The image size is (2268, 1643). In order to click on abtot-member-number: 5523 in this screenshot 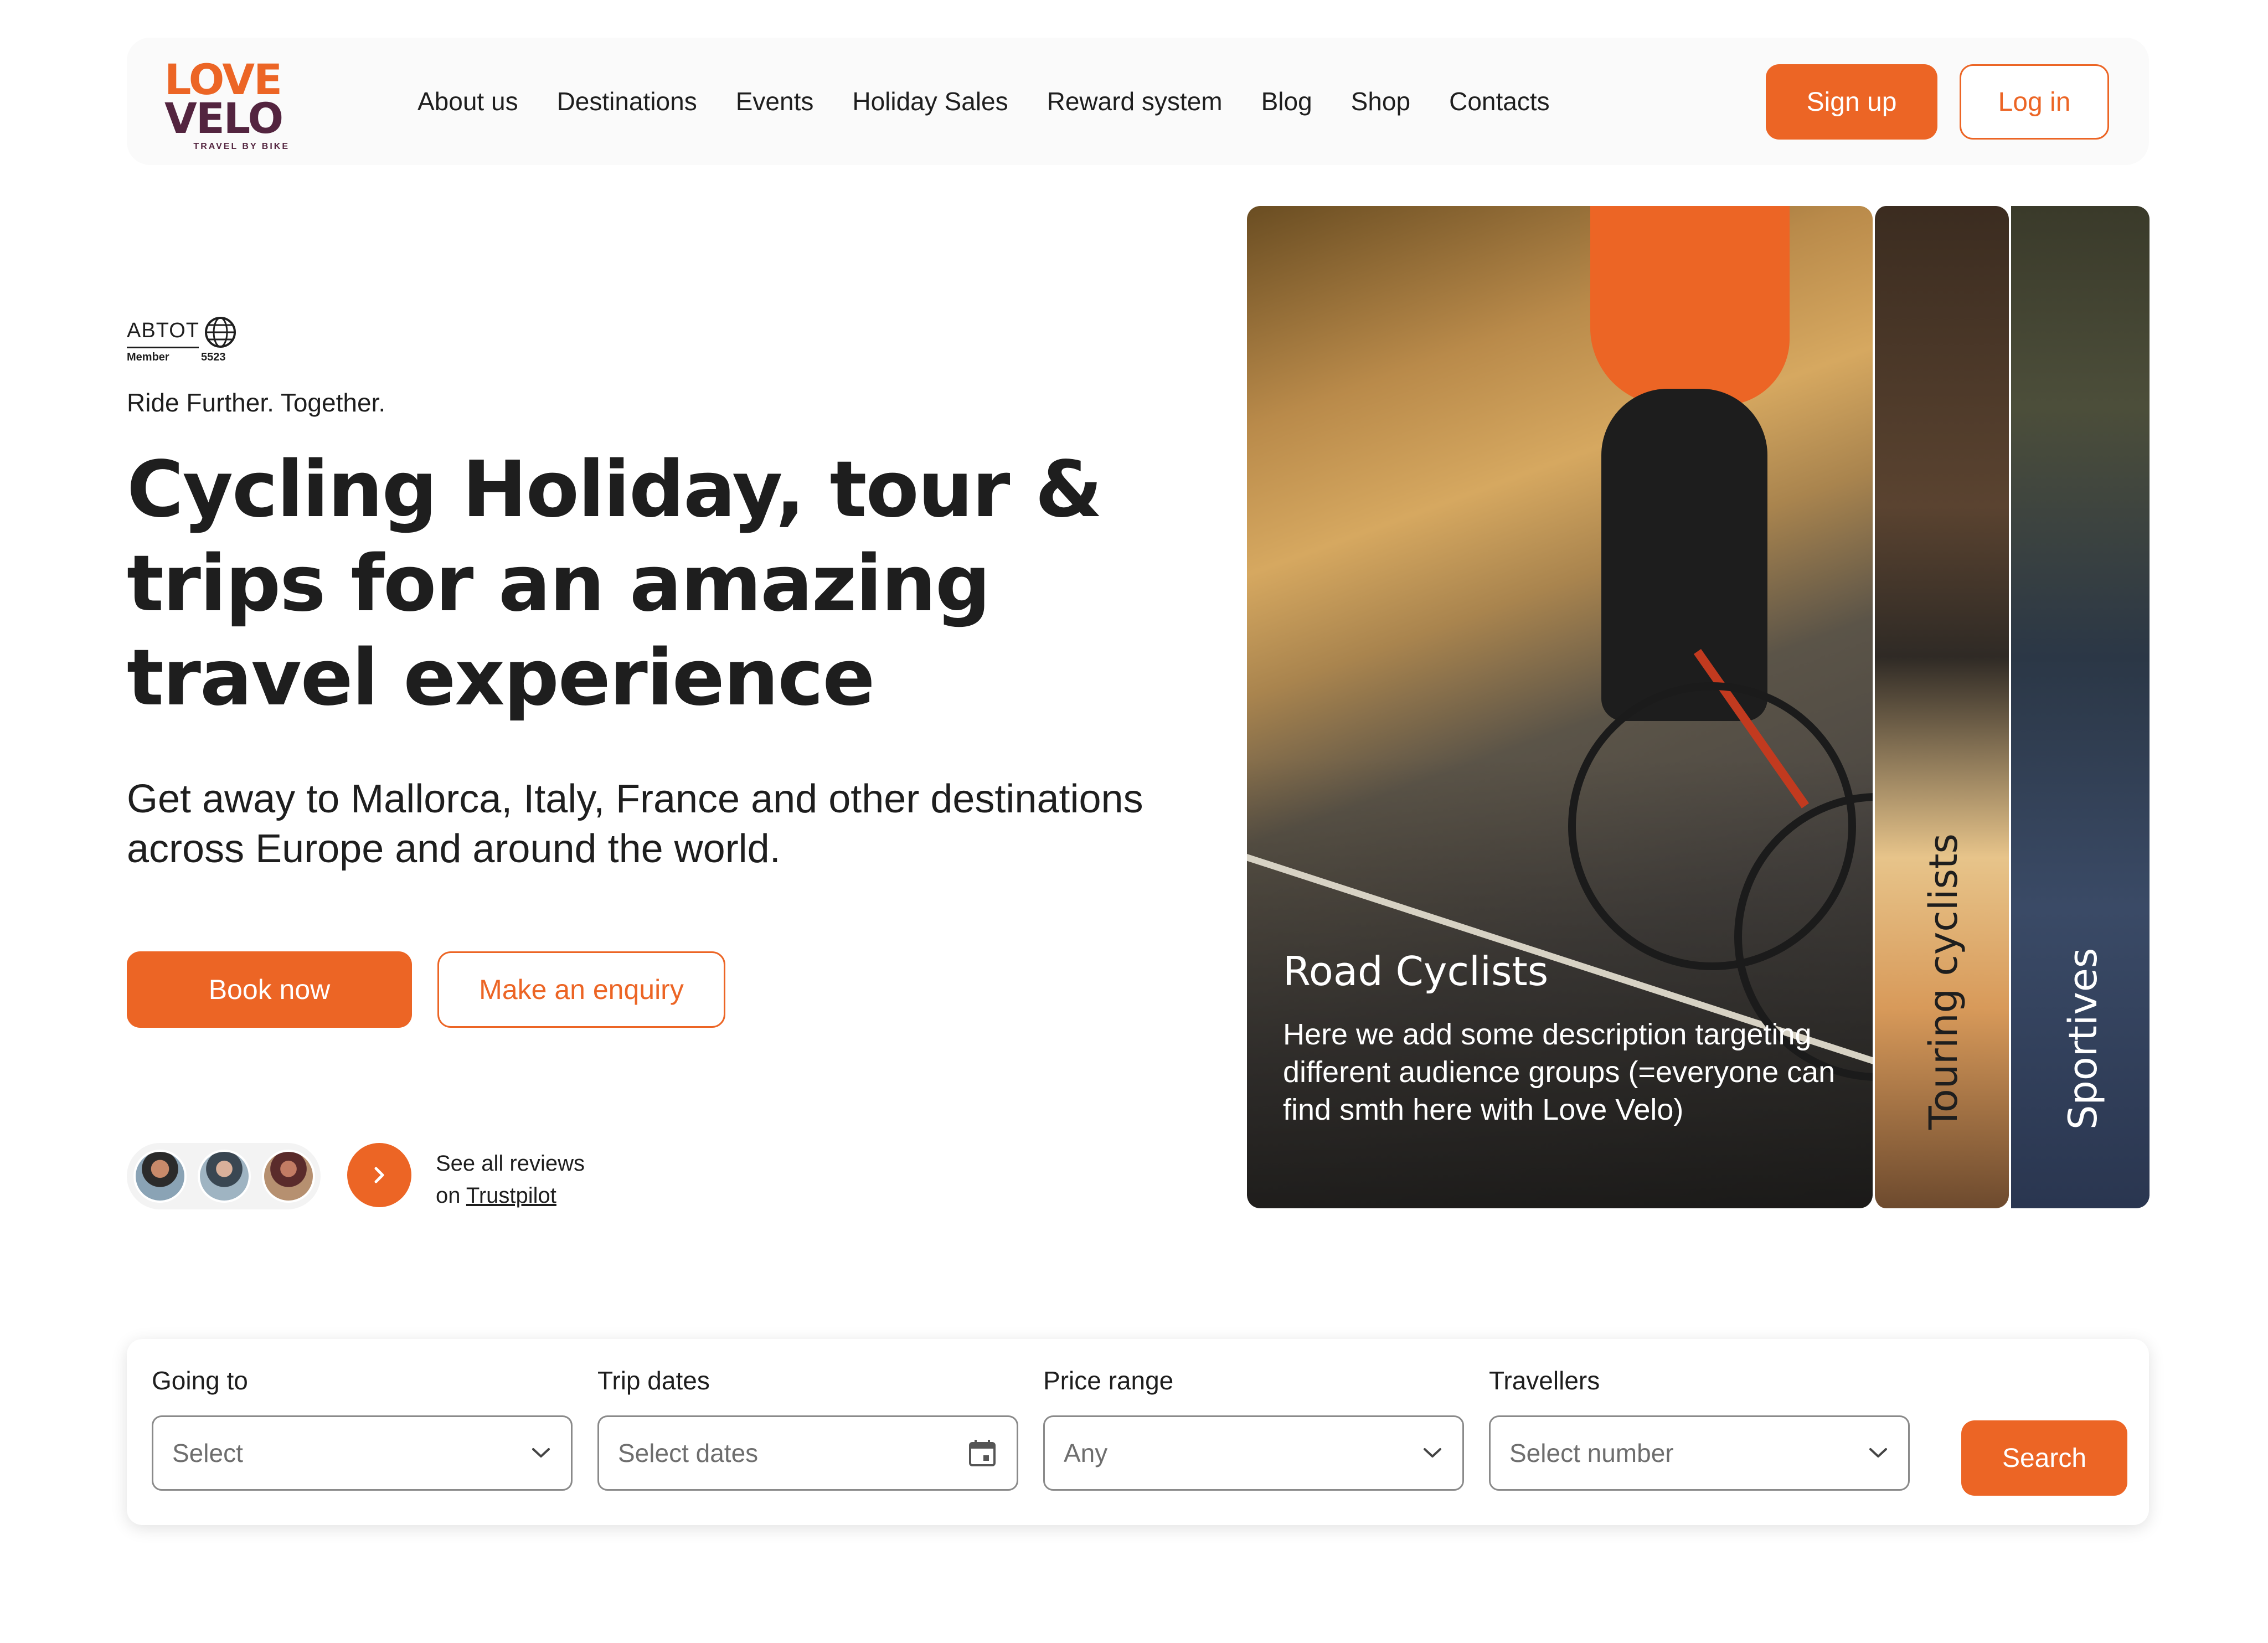, I will do `click(213, 357)`.